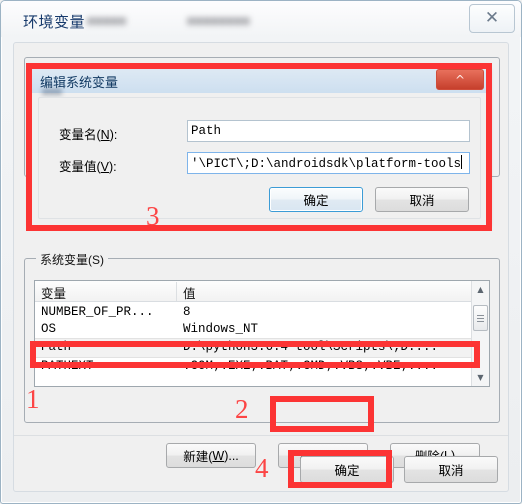 The image size is (522, 504). What do you see at coordinates (262, 468) in the screenshot?
I see `annotation-number-4: 4` at bounding box center [262, 468].